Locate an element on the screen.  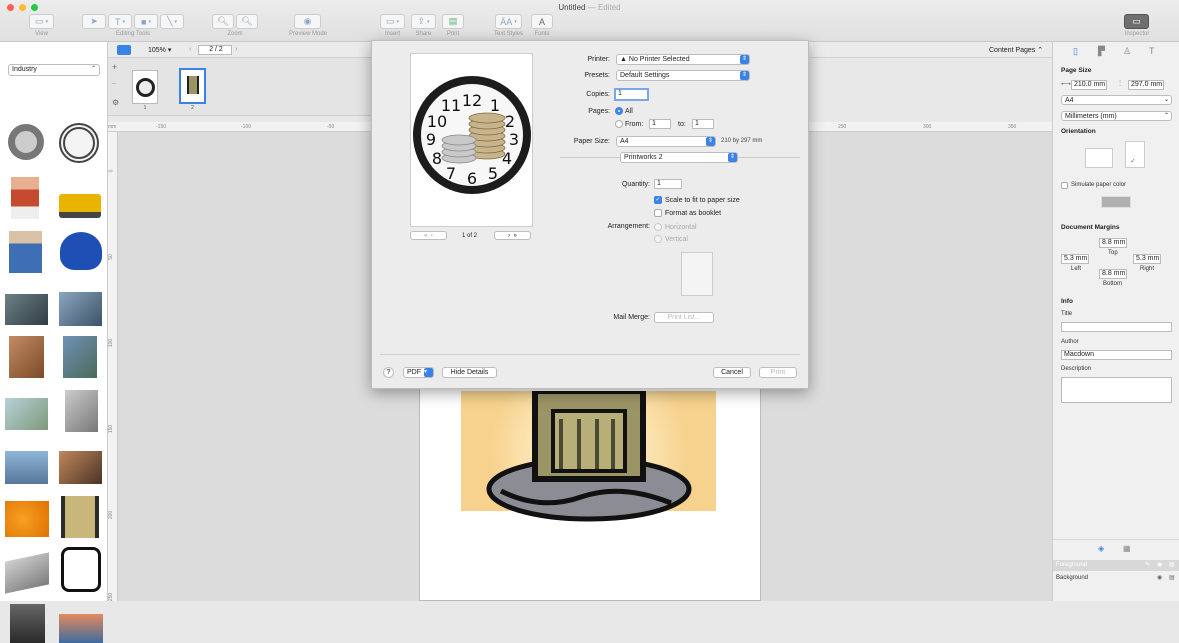
power-lines-photo is located at coordinates (26, 467).